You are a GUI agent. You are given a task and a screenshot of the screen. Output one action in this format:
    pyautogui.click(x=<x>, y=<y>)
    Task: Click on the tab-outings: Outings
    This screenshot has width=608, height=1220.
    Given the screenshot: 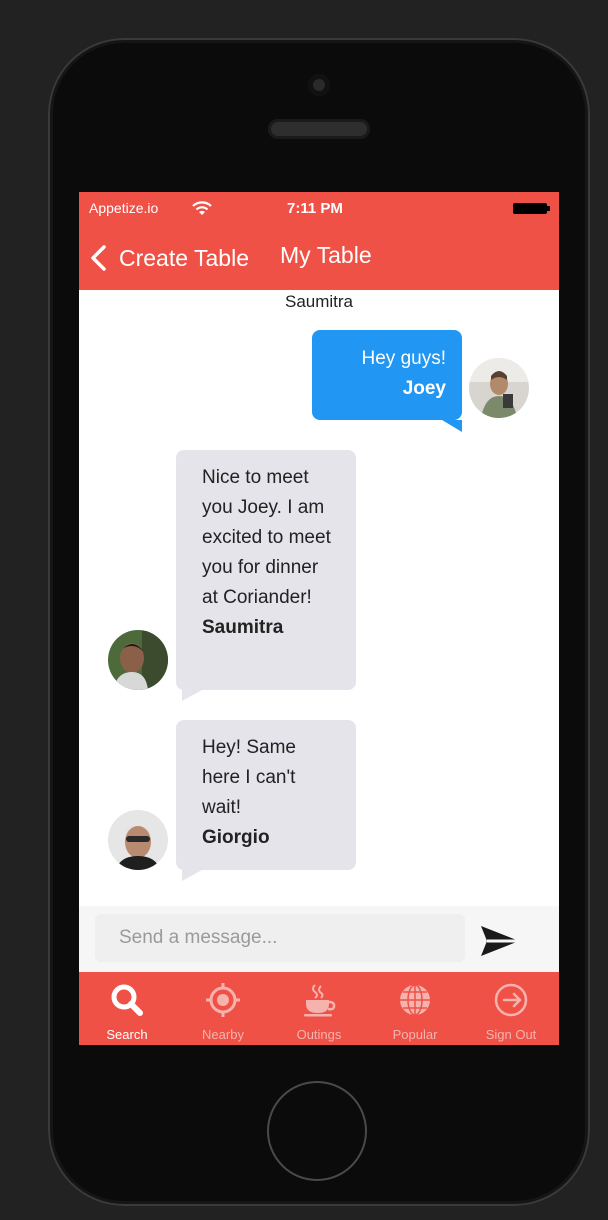 What is the action you would take?
    pyautogui.click(x=319, y=1008)
    